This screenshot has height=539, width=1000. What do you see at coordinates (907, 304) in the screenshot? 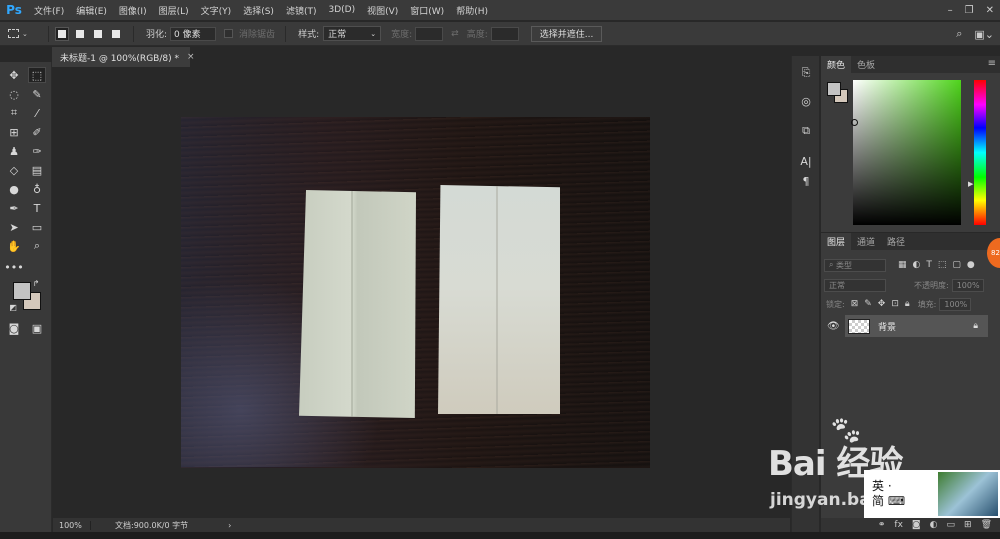
I see `lock-all-icon: 🔒︎` at bounding box center [907, 304].